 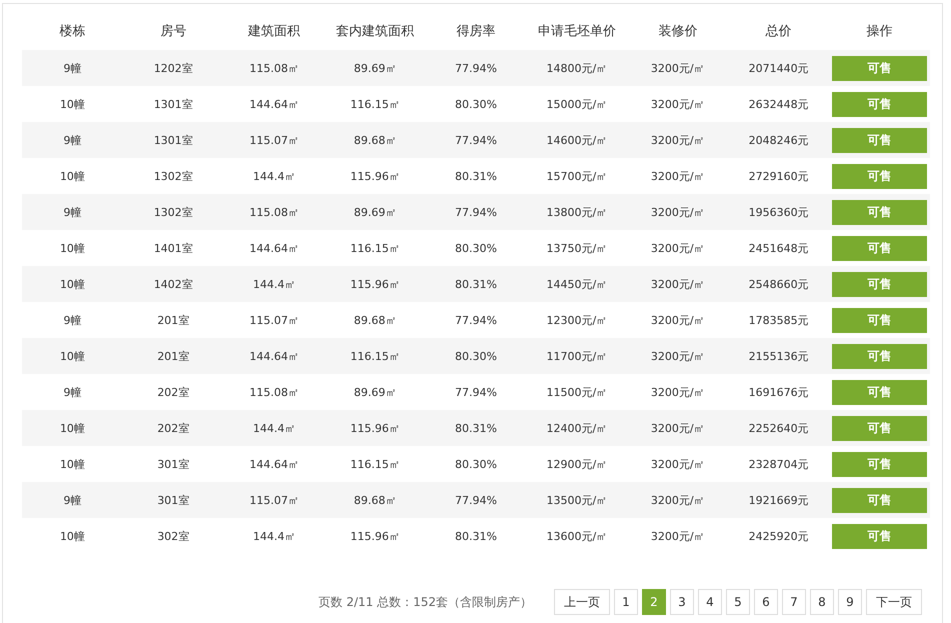 I want to click on table-cell-text: 116.15㎡, so click(x=375, y=356).